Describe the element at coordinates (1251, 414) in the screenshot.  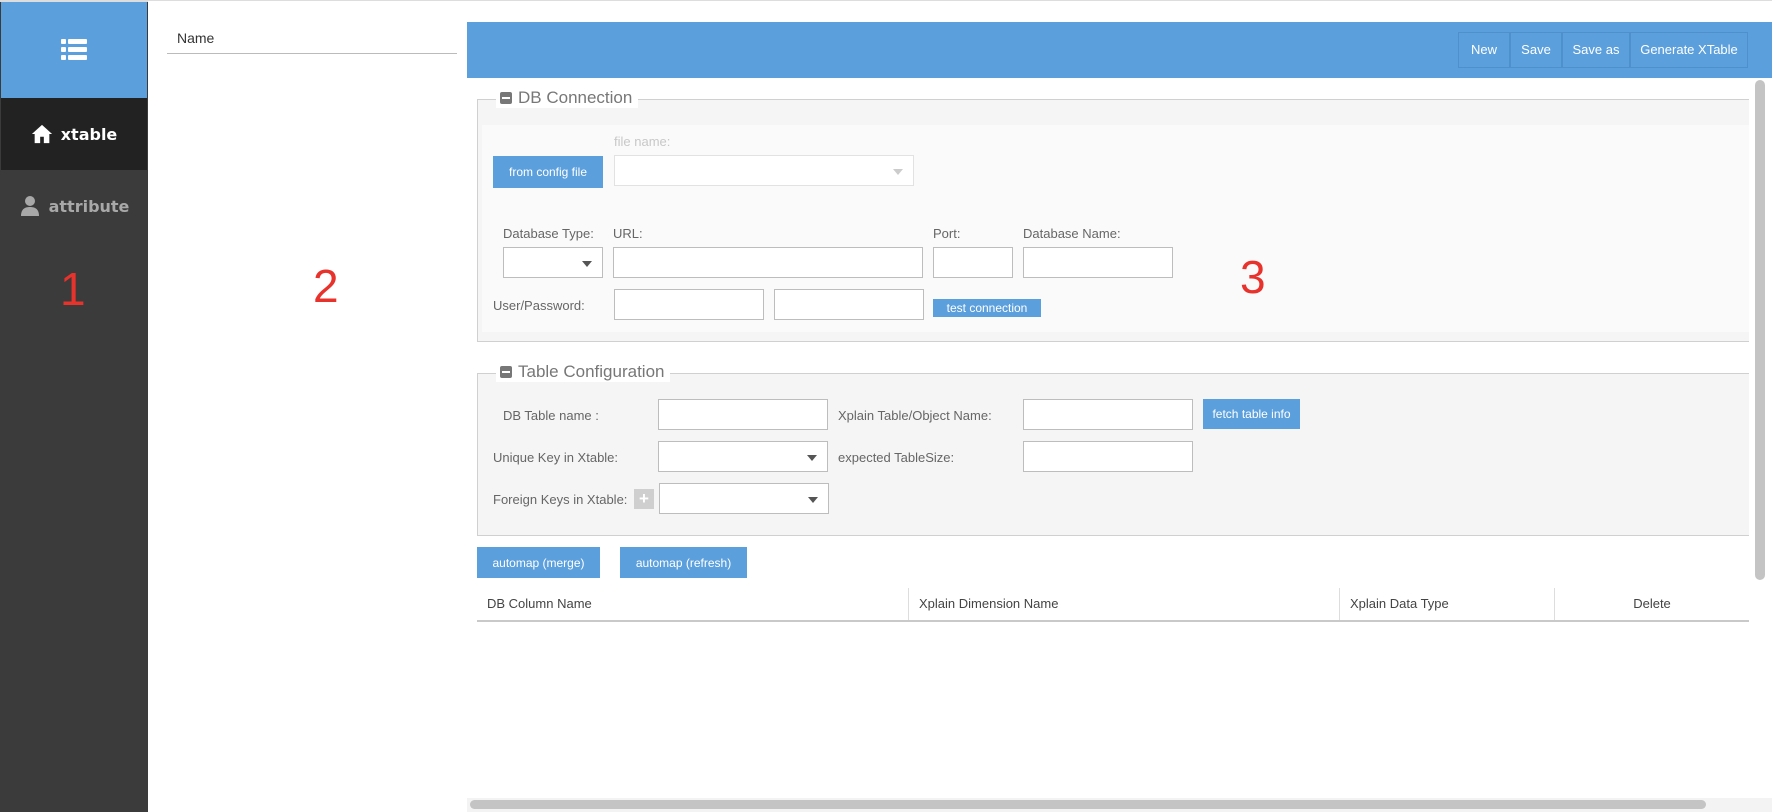
I see `fetch-table-info-button: fetch table info` at that location.